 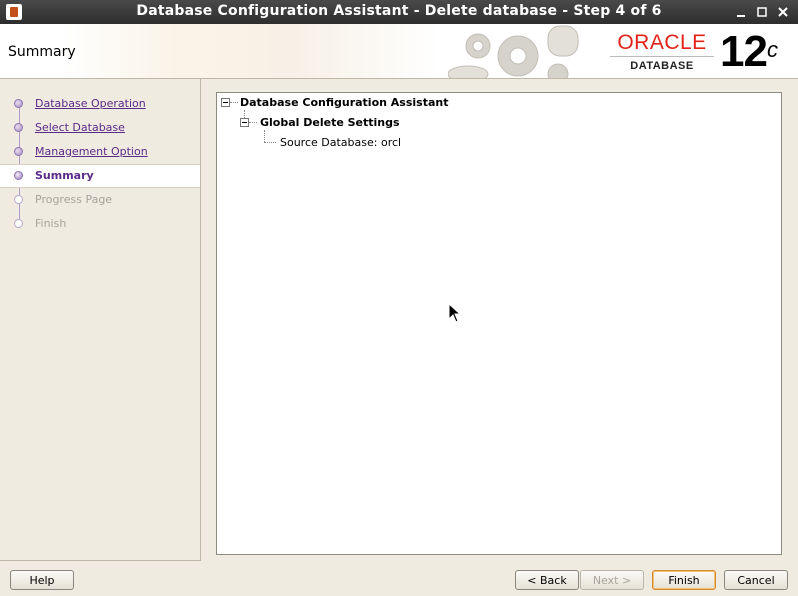 What do you see at coordinates (513, 51) in the screenshot?
I see `gears-decoration-icon` at bounding box center [513, 51].